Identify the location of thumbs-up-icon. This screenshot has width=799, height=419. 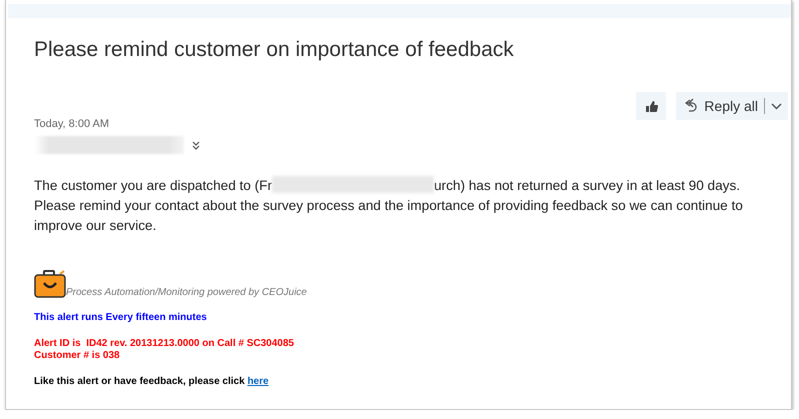
(651, 106).